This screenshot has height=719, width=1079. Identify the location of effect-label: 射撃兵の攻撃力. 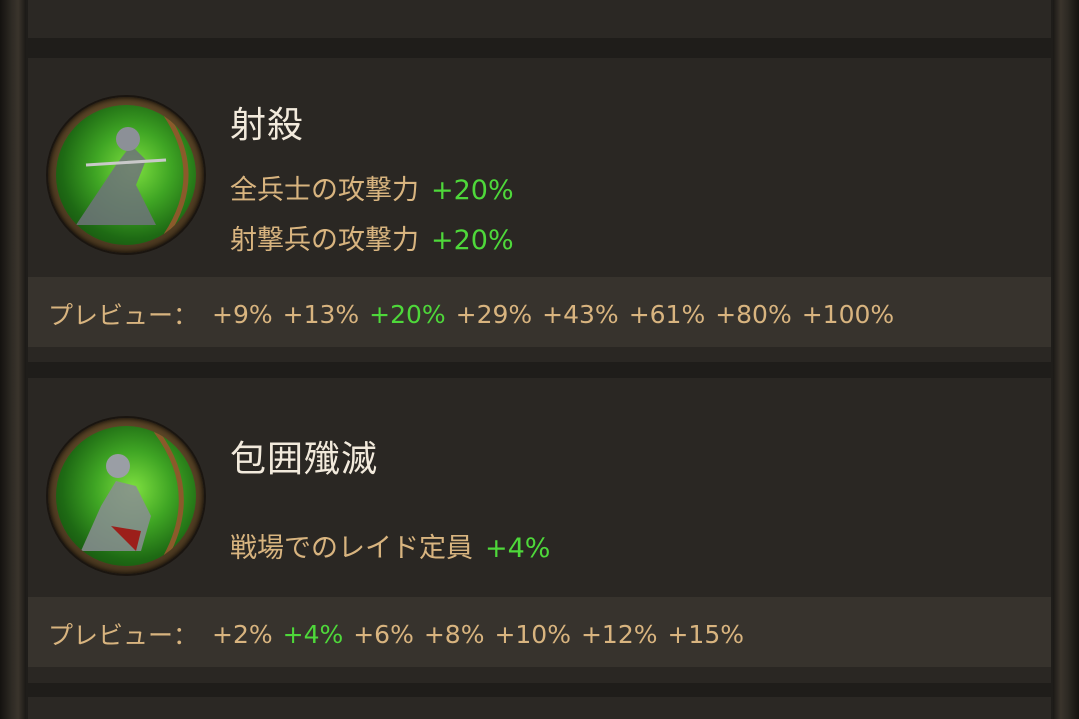
(324, 240).